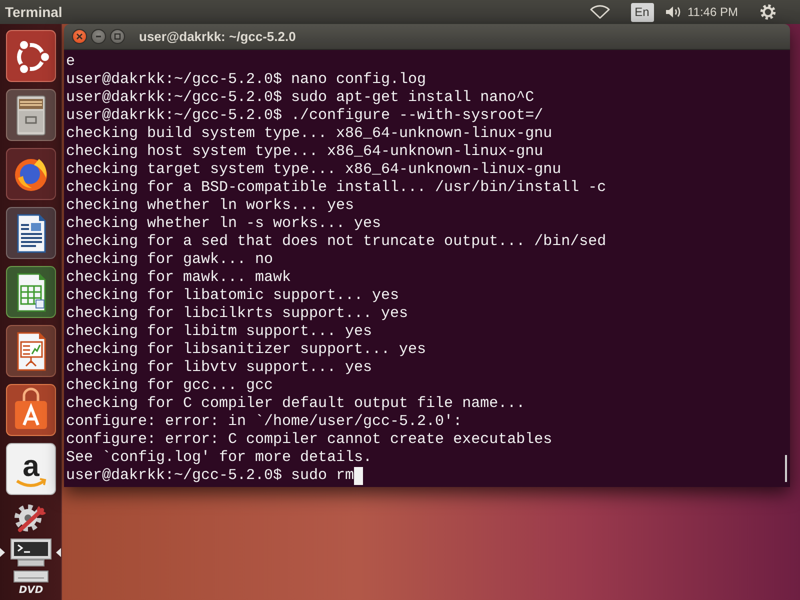  What do you see at coordinates (179, 278) in the screenshot?
I see `terminal-line: checking for mawk... mawk` at bounding box center [179, 278].